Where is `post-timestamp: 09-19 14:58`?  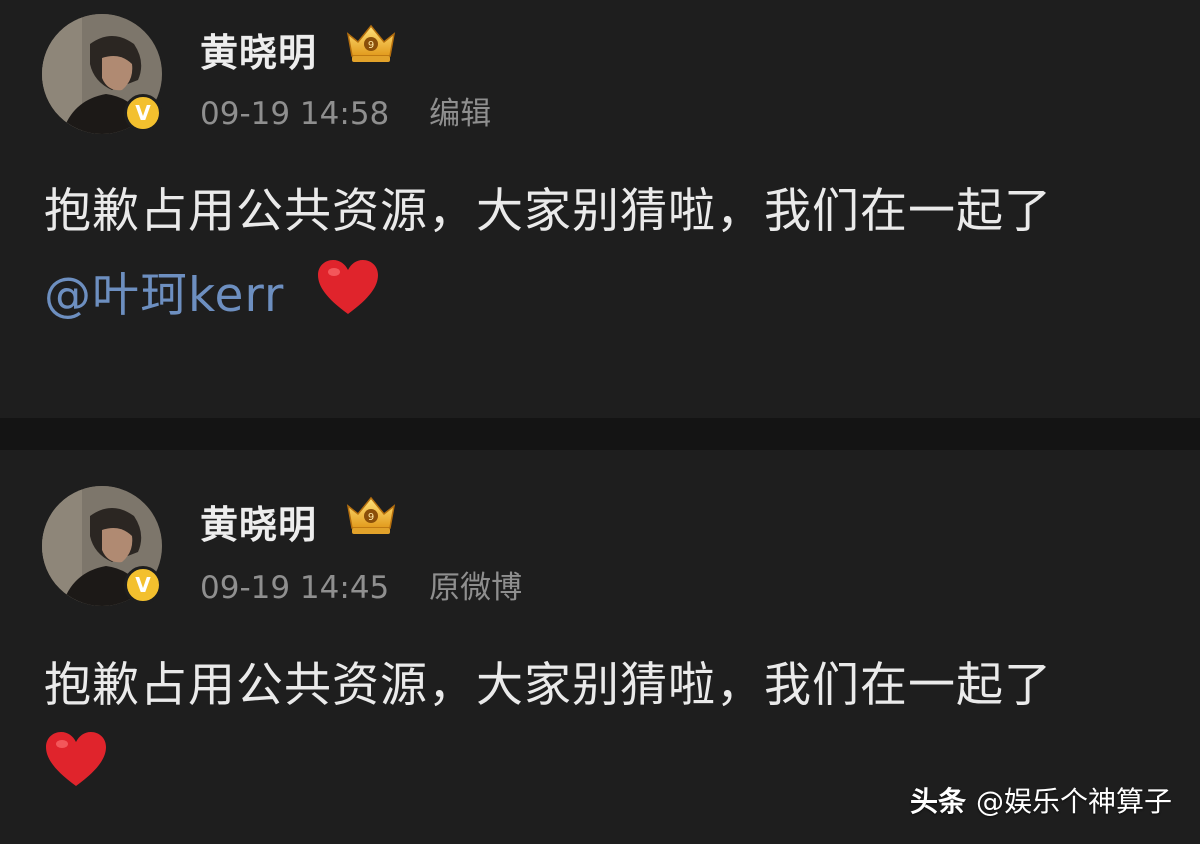
post-timestamp: 09-19 14:58 is located at coordinates (295, 114).